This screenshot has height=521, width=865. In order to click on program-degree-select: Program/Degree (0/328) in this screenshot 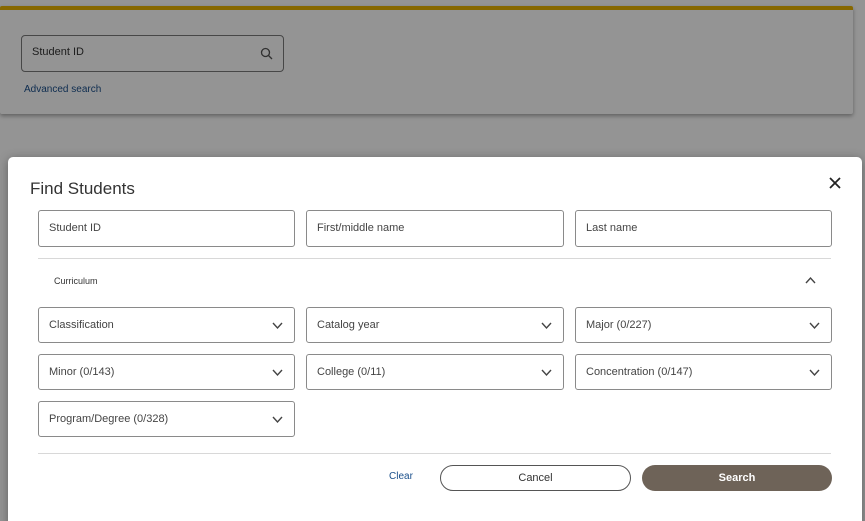, I will do `click(166, 419)`.